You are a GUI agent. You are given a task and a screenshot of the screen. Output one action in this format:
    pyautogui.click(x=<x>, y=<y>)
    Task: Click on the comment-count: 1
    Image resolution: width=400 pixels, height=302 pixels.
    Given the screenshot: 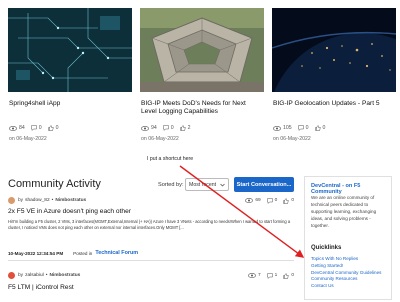 What is the action you would take?
    pyautogui.click(x=276, y=275)
    